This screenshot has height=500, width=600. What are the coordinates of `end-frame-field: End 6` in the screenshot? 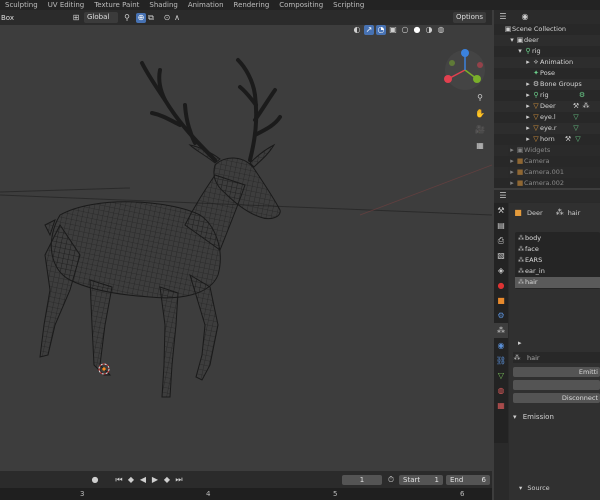 It's located at (468, 479).